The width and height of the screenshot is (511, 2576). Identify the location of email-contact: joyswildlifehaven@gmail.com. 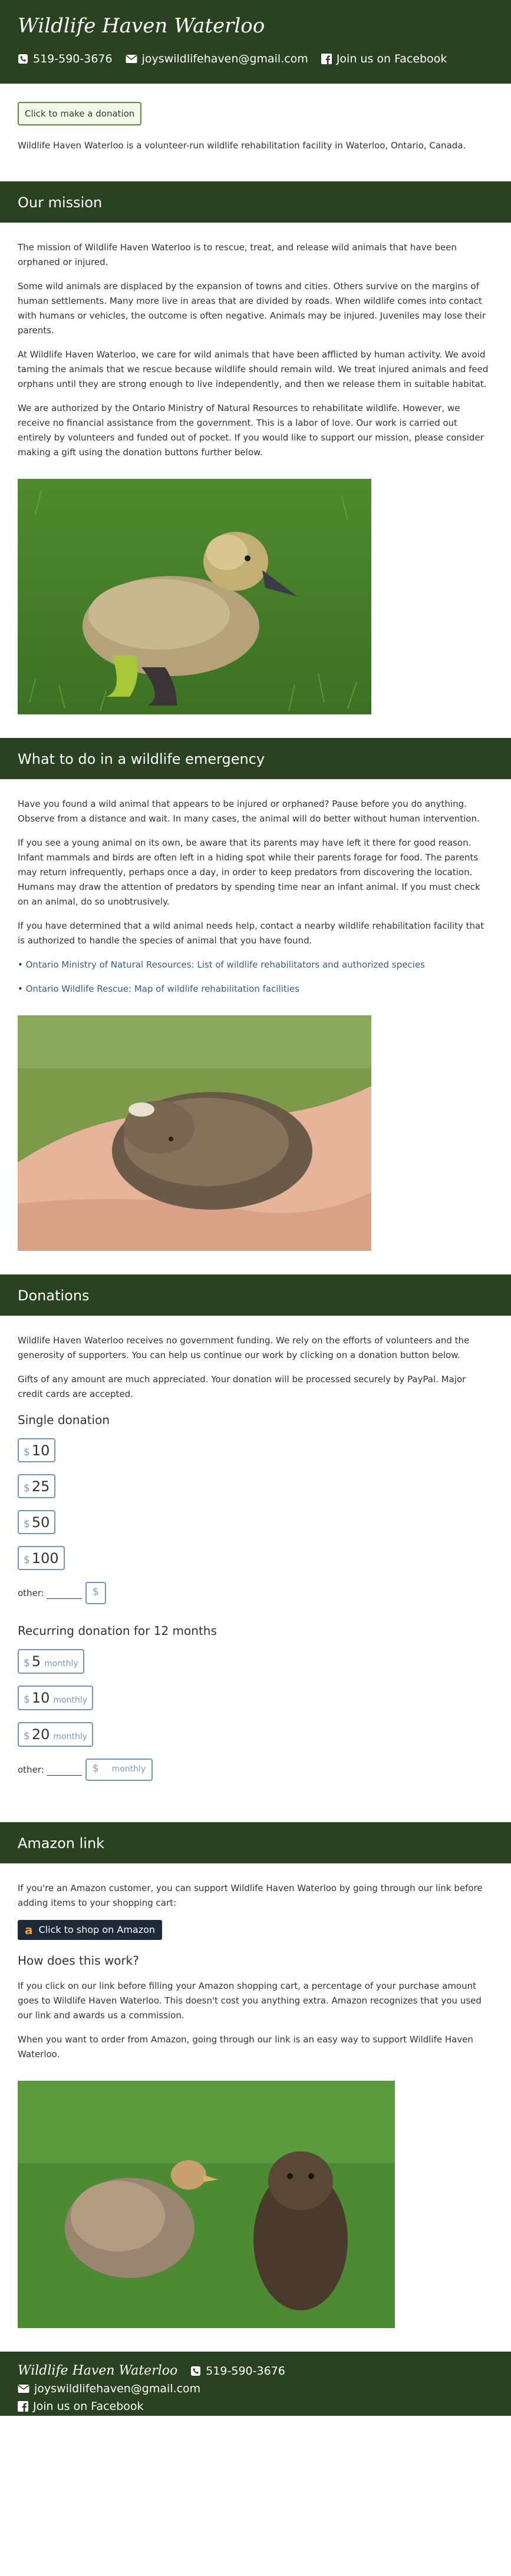
(217, 59).